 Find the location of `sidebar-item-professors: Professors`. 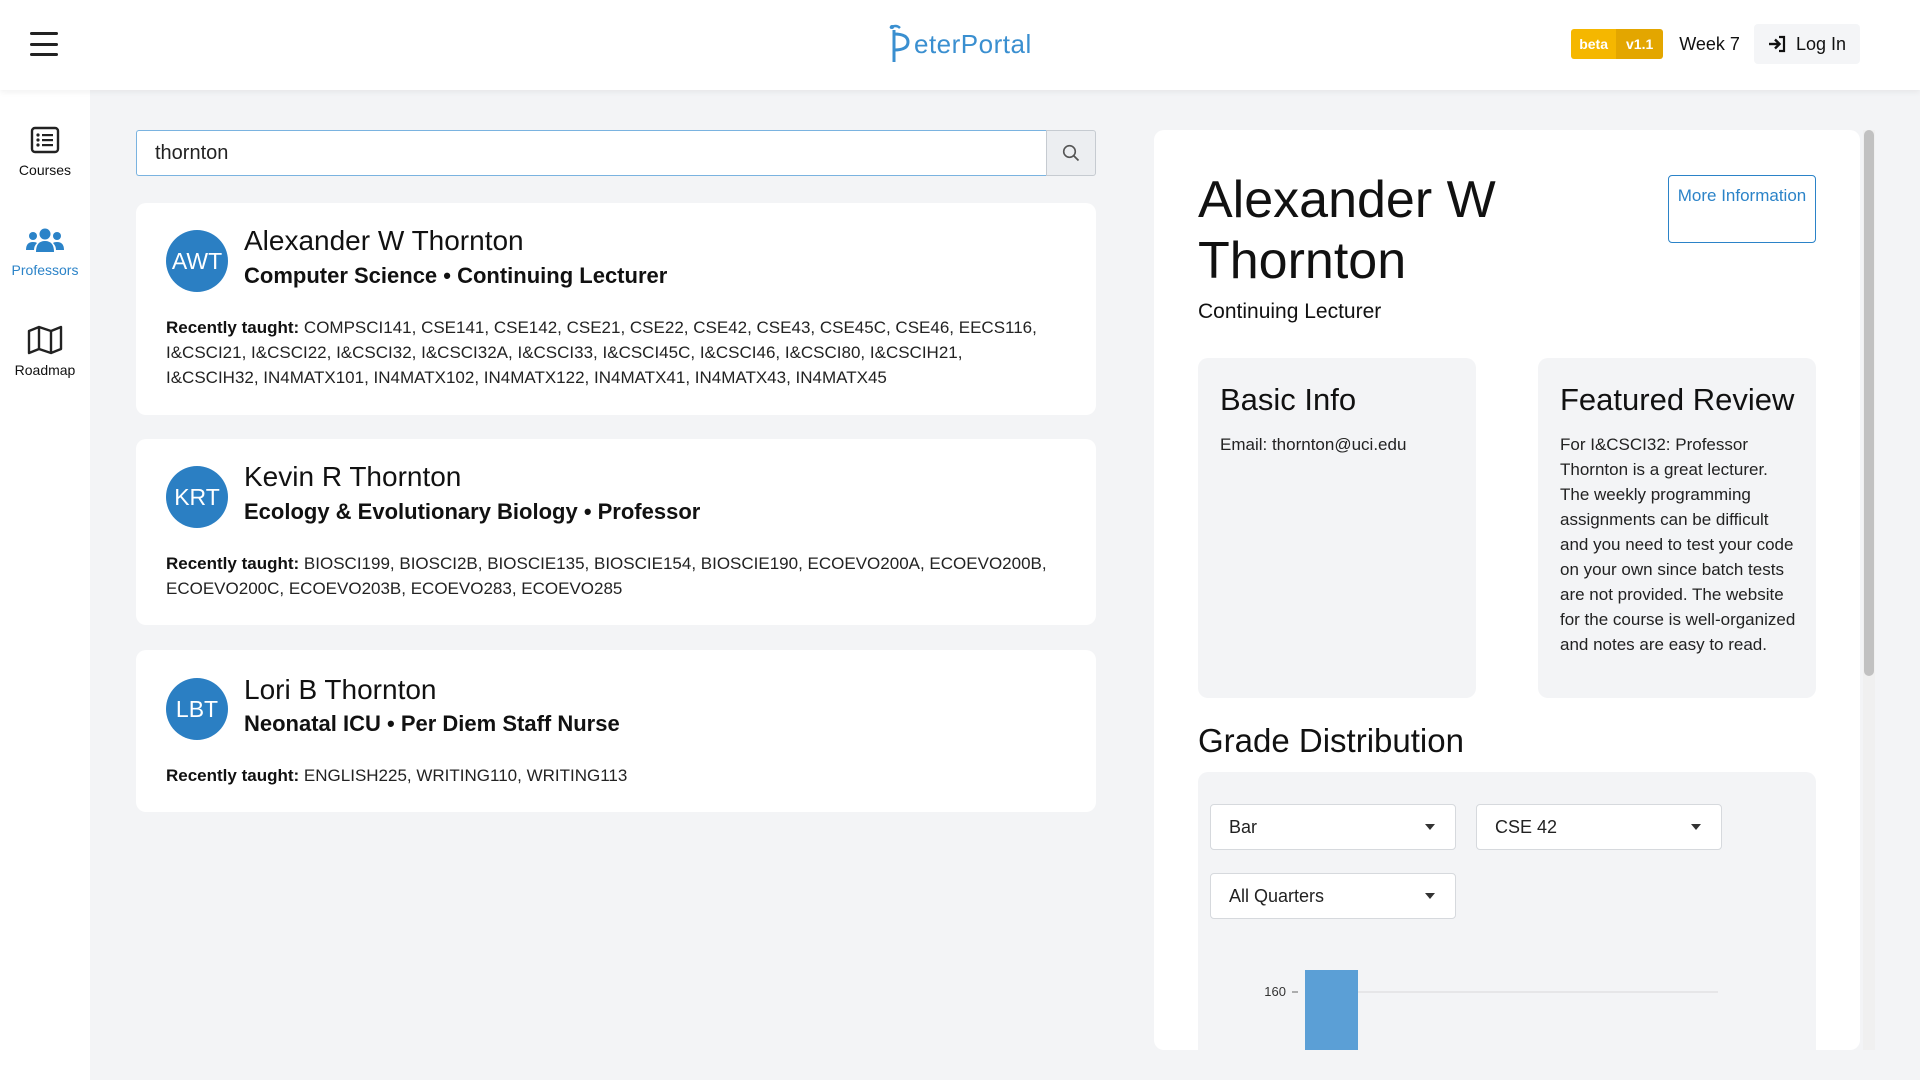

sidebar-item-professors: Professors is located at coordinates (45, 251).